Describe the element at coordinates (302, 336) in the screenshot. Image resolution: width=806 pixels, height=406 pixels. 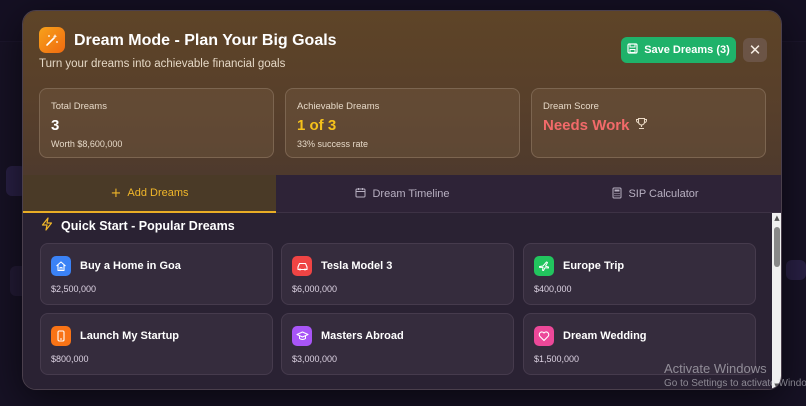
I see `graduation-cap-icon` at that location.